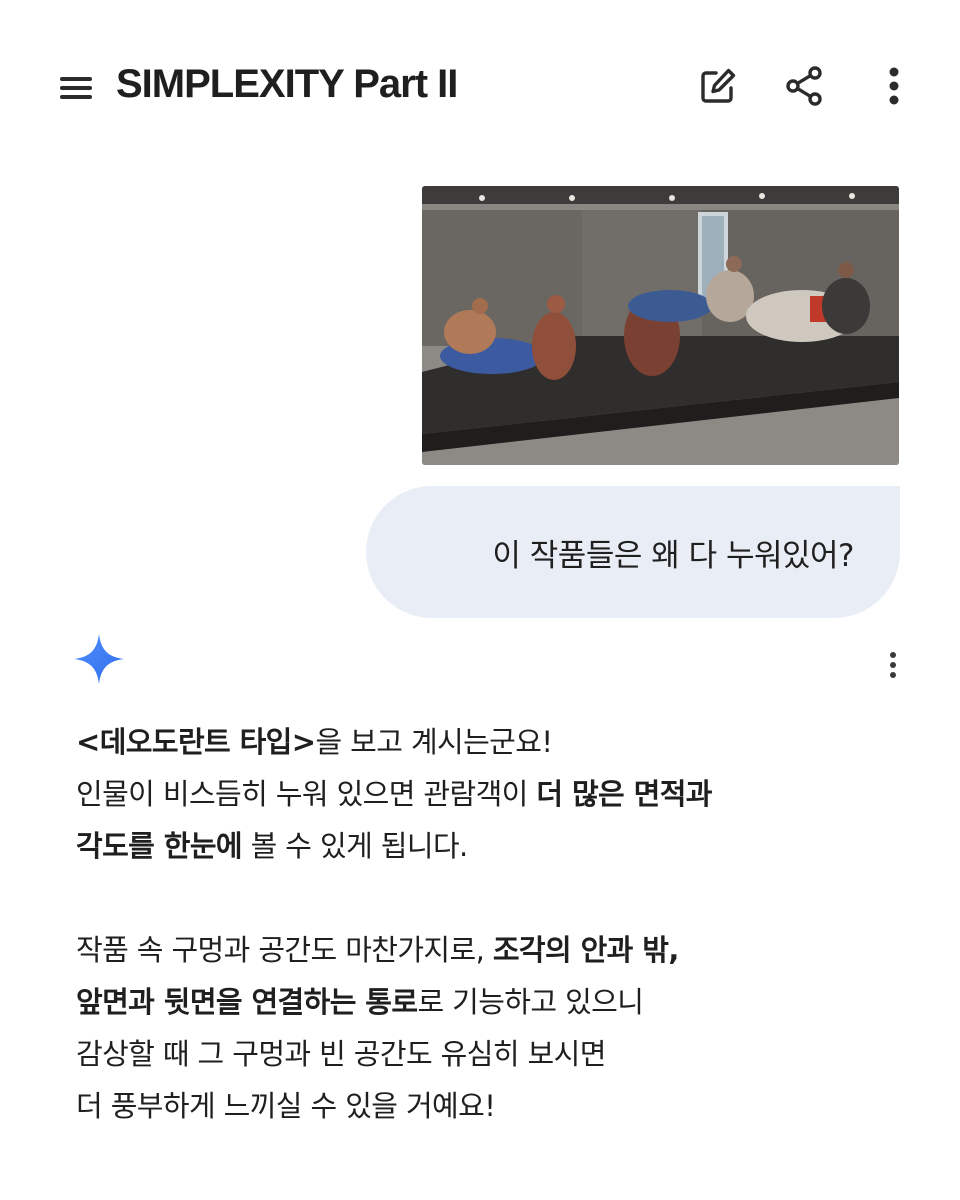 Image resolution: width=960 pixels, height=1200 pixels. What do you see at coordinates (99, 659) in the screenshot?
I see `gemini-sparkle-icon` at bounding box center [99, 659].